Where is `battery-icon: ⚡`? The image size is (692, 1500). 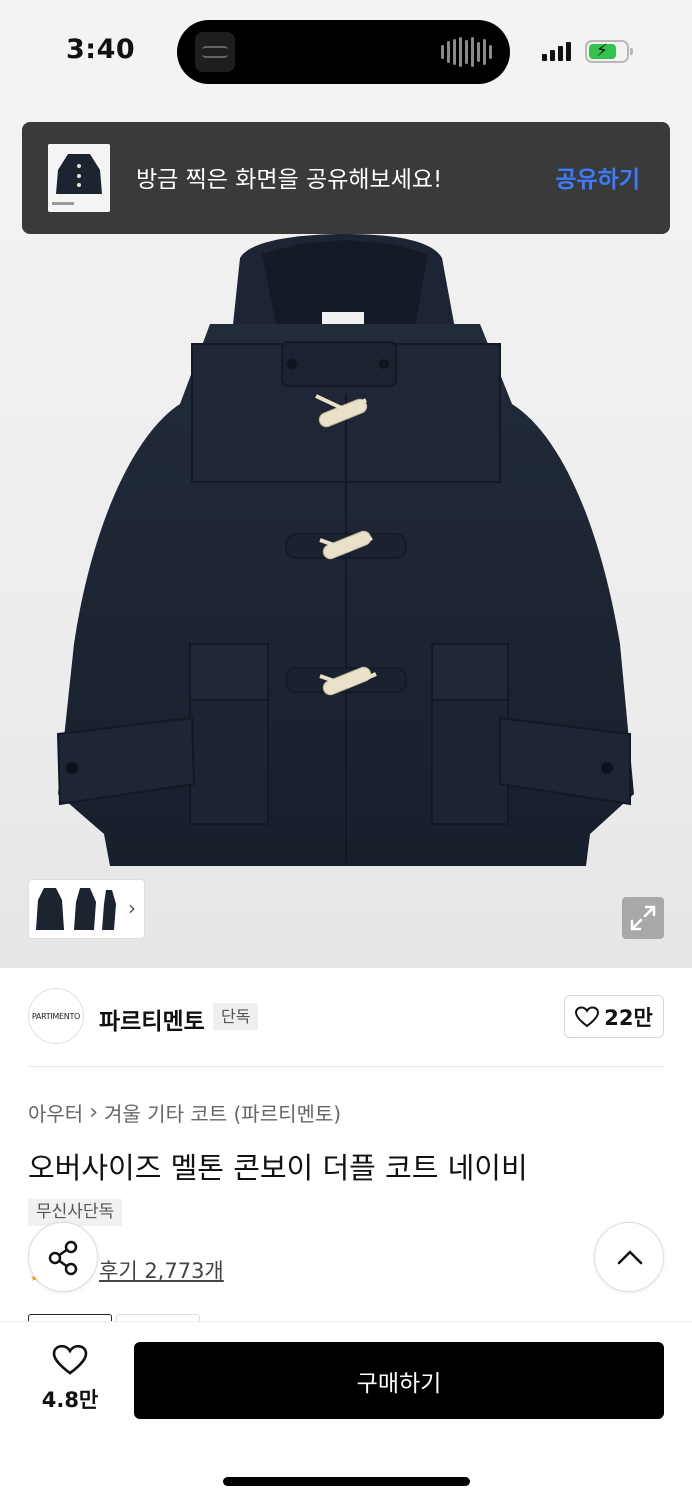 battery-icon: ⚡ is located at coordinates (609, 51).